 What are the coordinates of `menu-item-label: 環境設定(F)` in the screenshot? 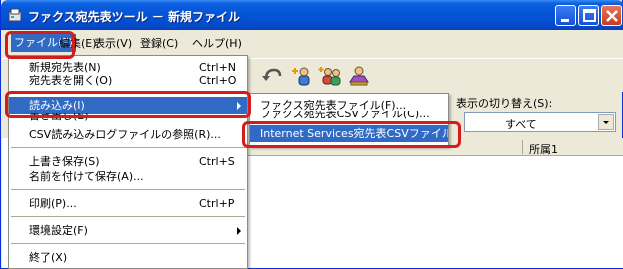 It's located at (58, 230).